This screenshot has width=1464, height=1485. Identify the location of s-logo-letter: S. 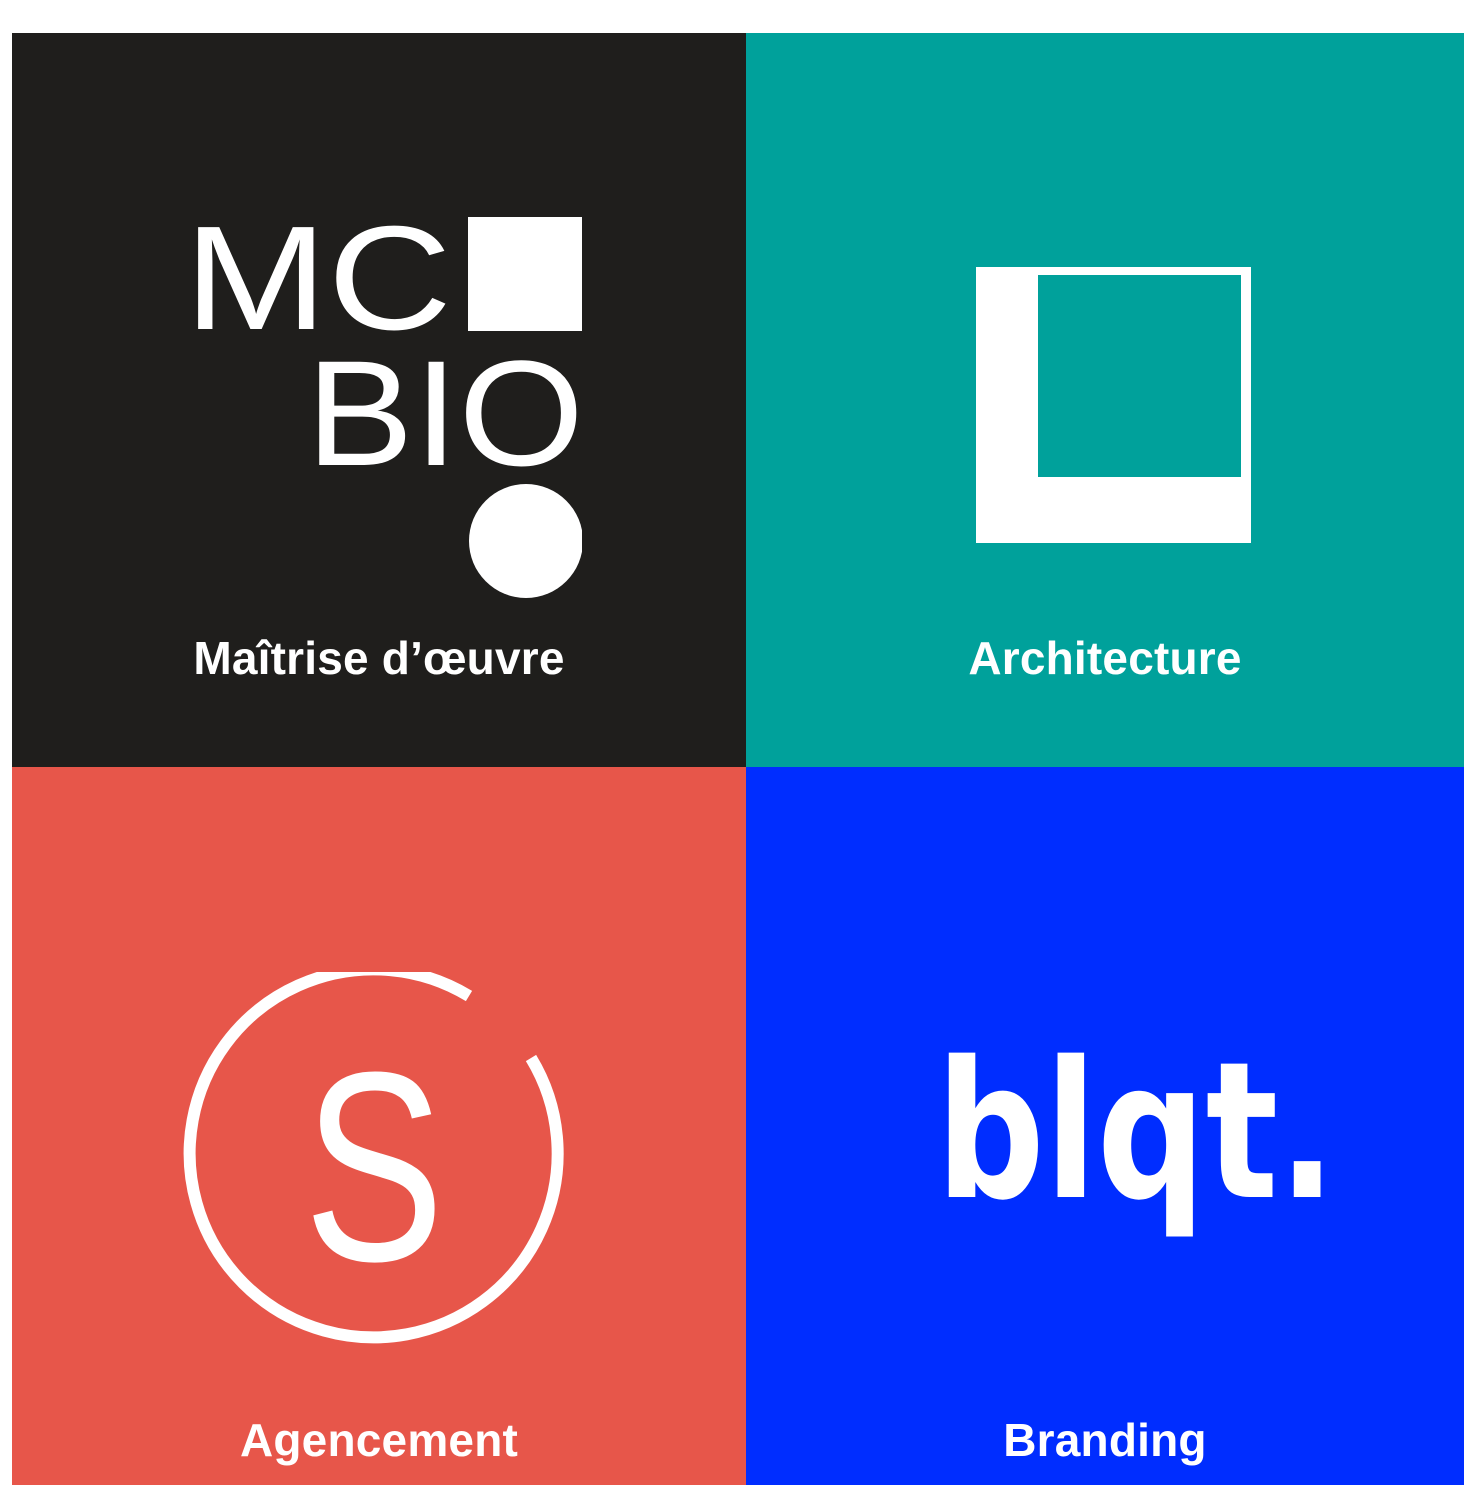
(374, 1167).